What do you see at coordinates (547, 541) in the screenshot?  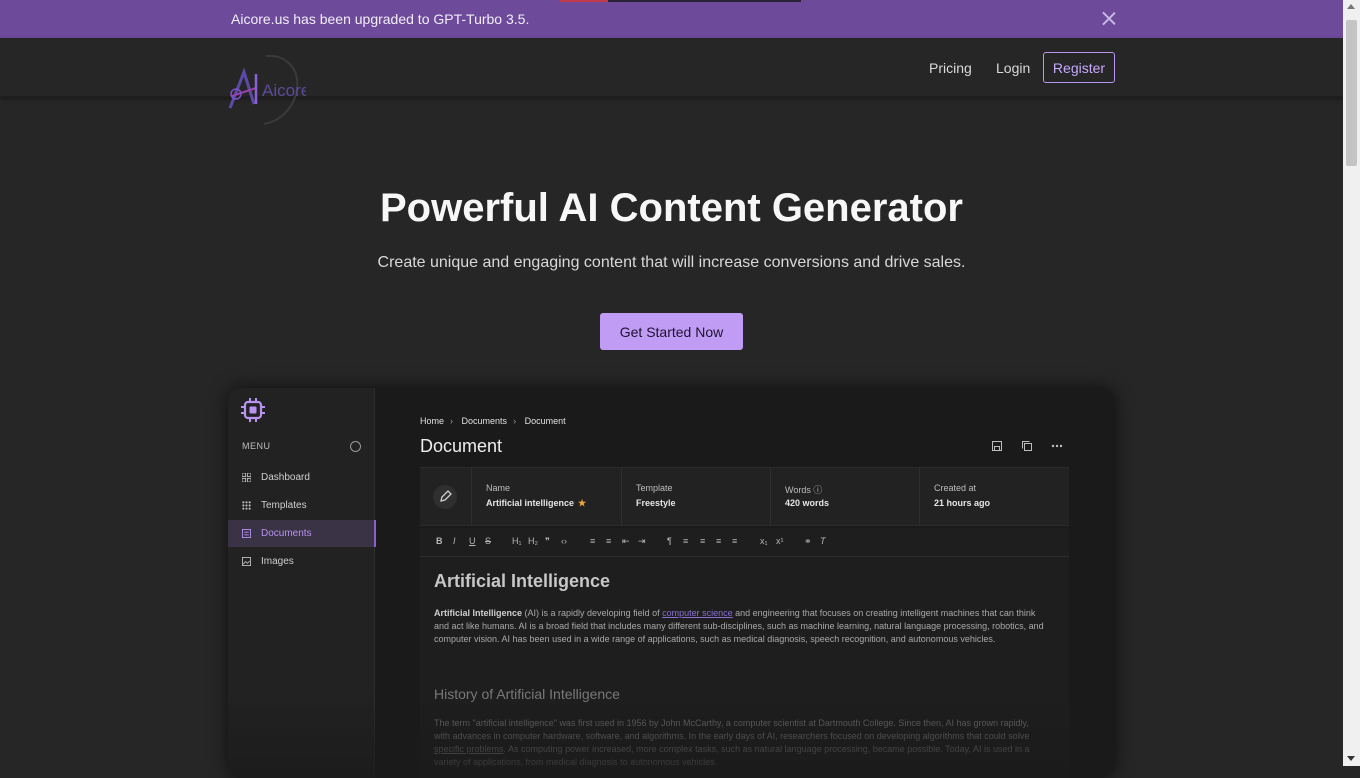 I see `quote-icon: ❞` at bounding box center [547, 541].